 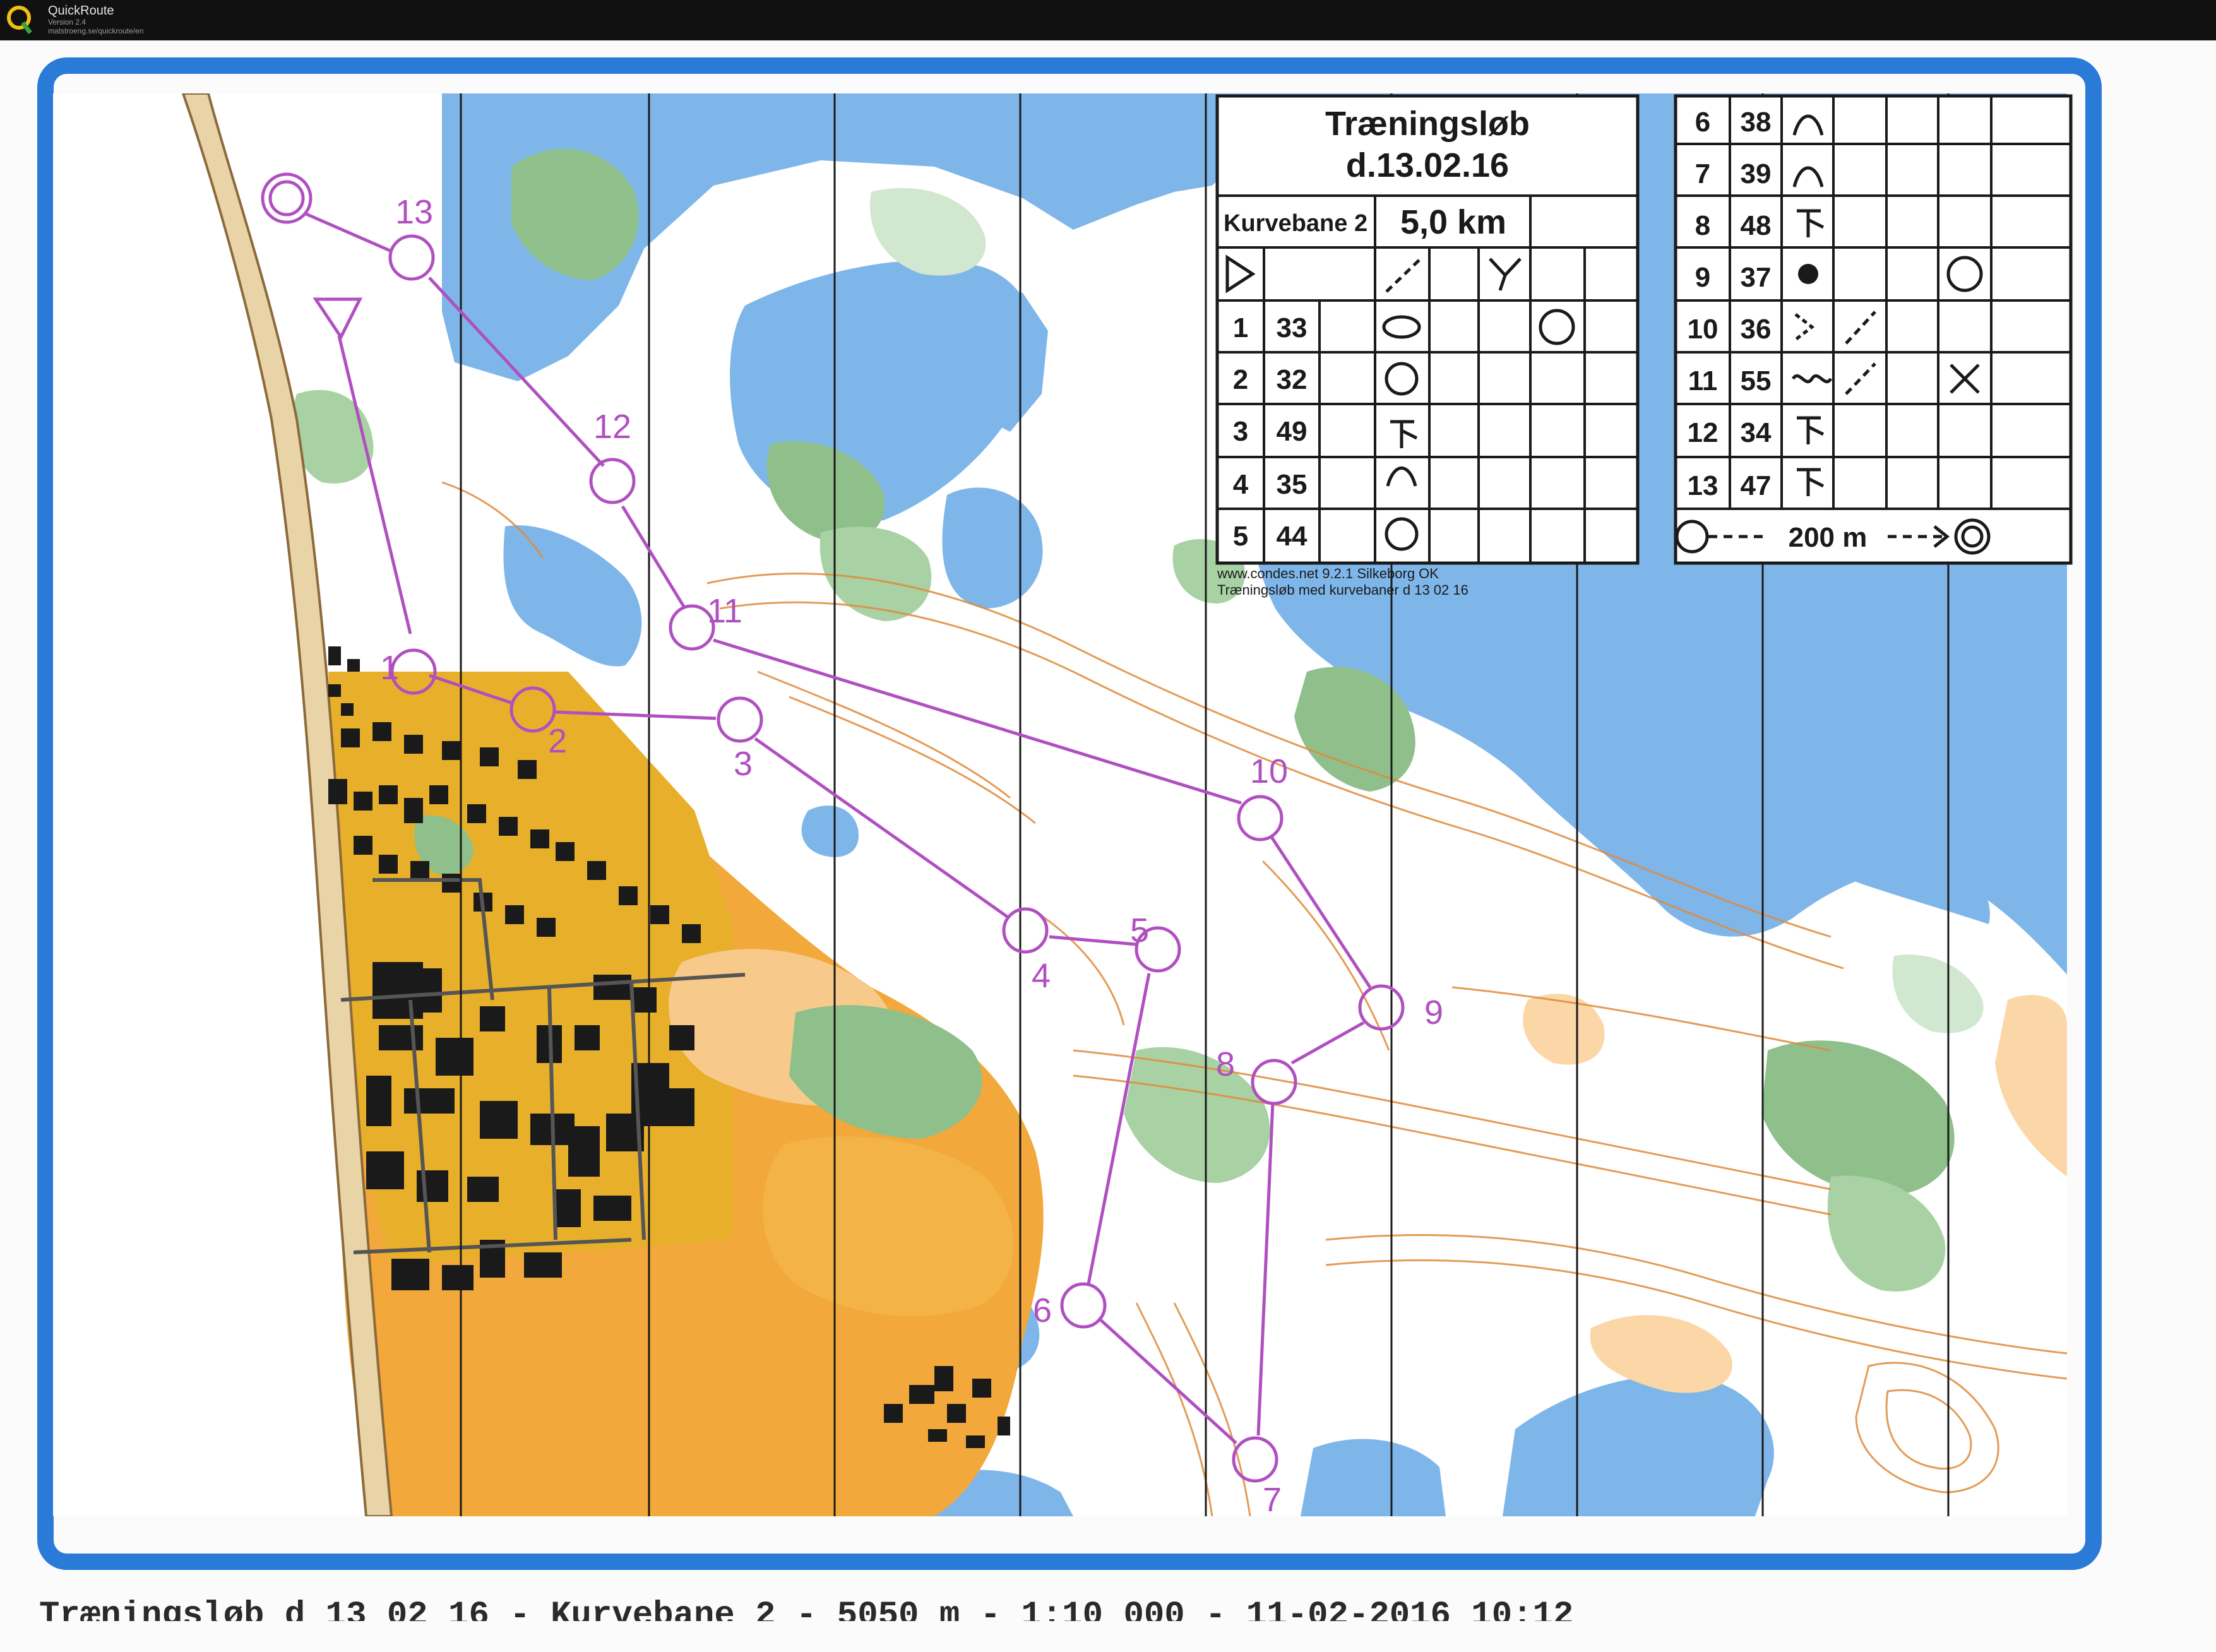 What do you see at coordinates (1702, 225) in the screenshot?
I see `control-number: 8` at bounding box center [1702, 225].